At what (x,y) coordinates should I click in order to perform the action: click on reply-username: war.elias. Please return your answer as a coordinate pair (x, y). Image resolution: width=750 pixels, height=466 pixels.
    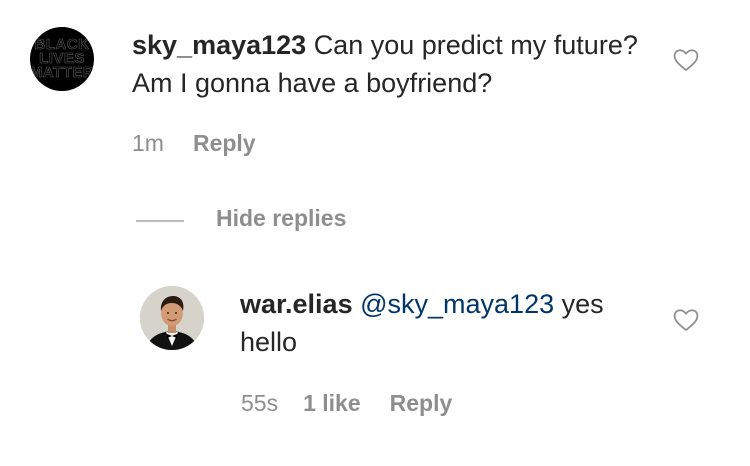
    Looking at the image, I should click on (296, 304).